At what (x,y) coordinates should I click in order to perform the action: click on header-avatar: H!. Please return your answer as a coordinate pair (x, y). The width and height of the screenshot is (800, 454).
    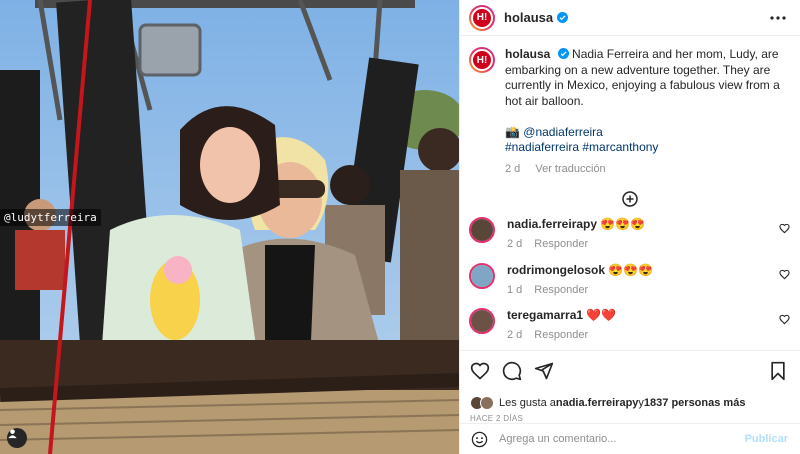
    Looking at the image, I should click on (482, 17).